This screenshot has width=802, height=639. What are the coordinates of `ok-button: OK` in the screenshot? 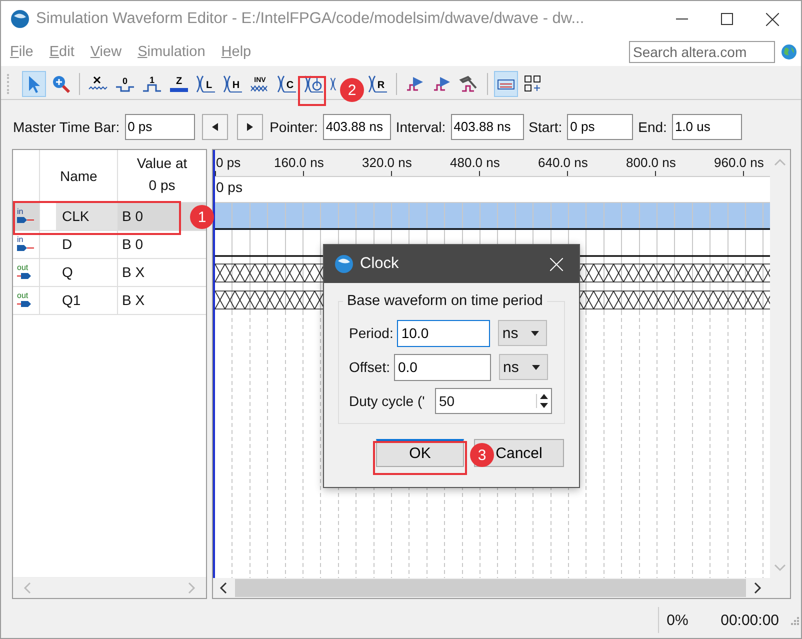 It's located at (420, 453).